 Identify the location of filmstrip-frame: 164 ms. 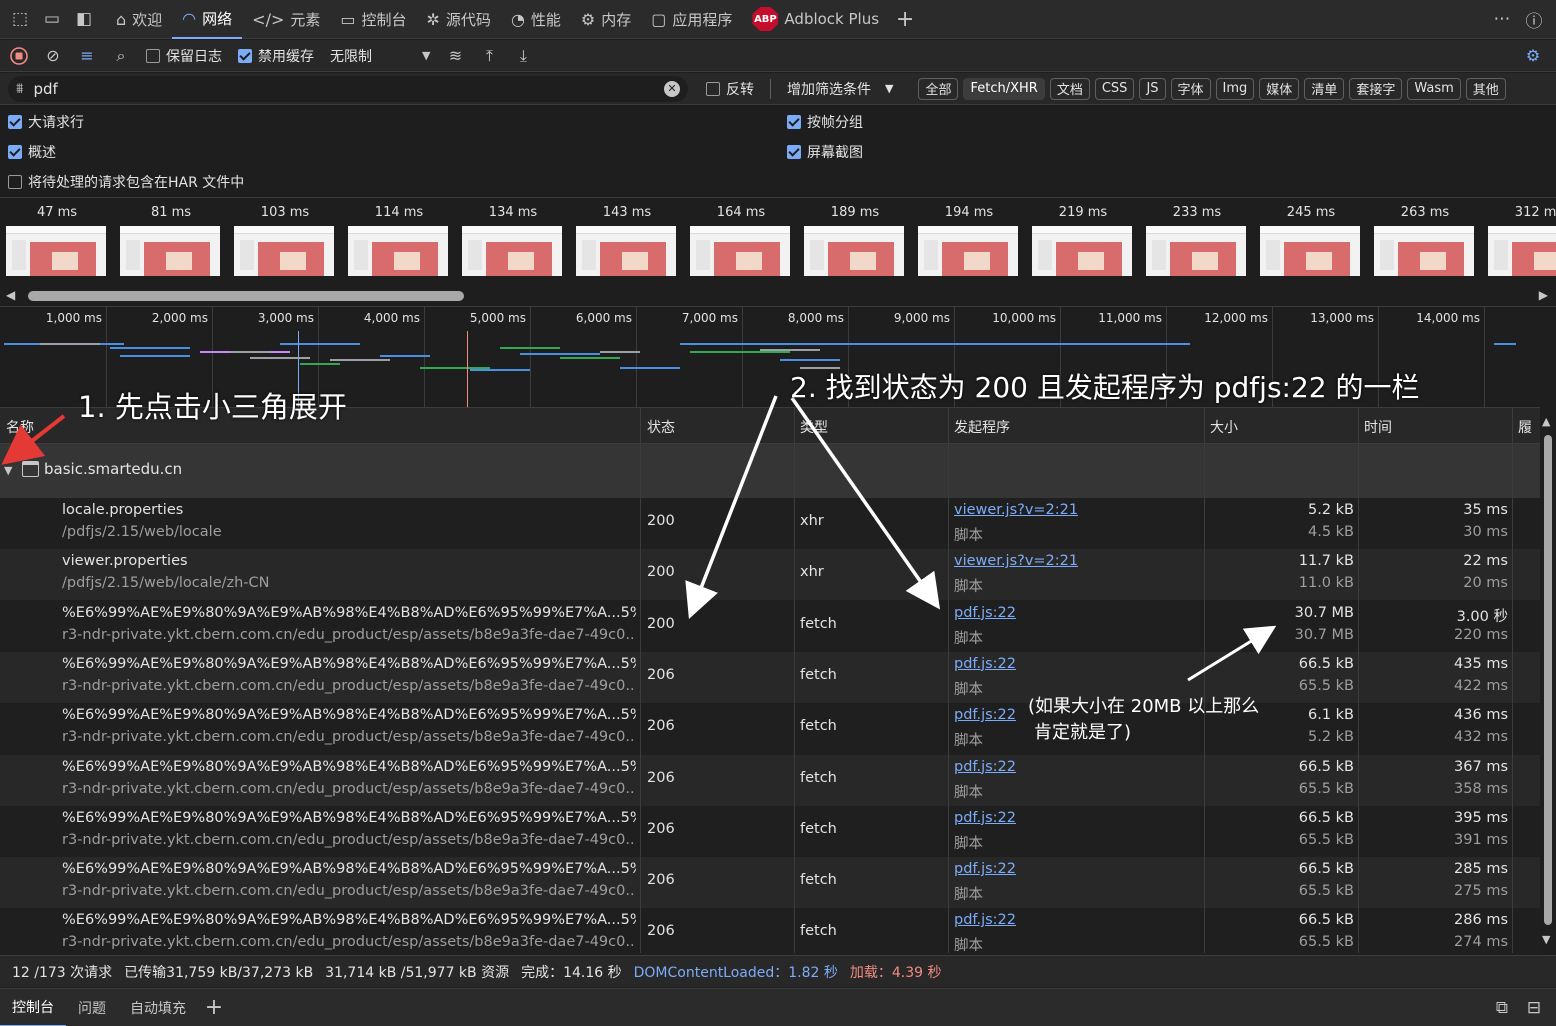
(741, 237).